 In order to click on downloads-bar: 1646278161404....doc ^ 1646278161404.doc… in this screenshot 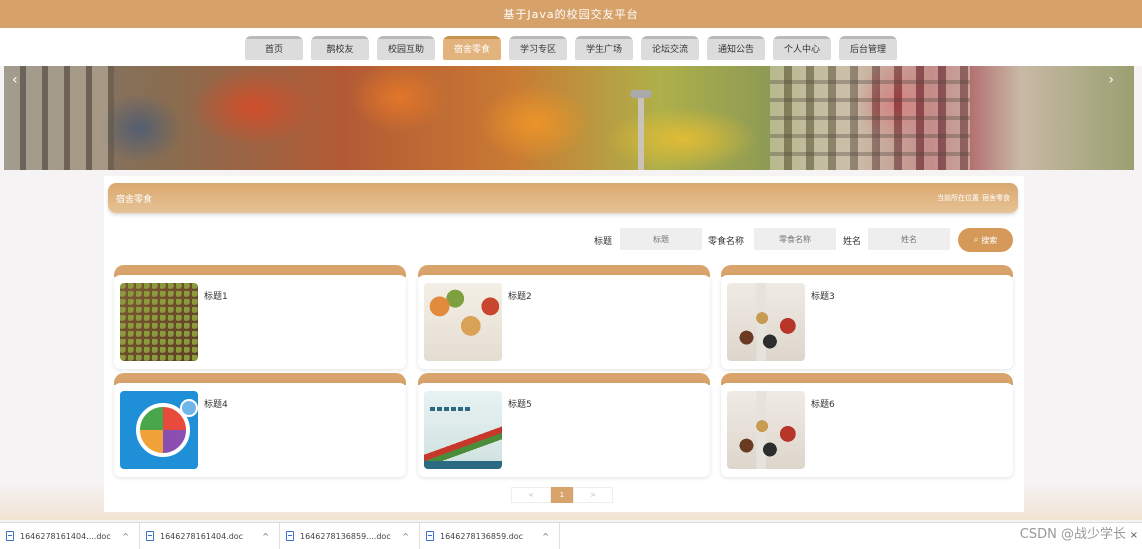, I will do `click(571, 535)`.